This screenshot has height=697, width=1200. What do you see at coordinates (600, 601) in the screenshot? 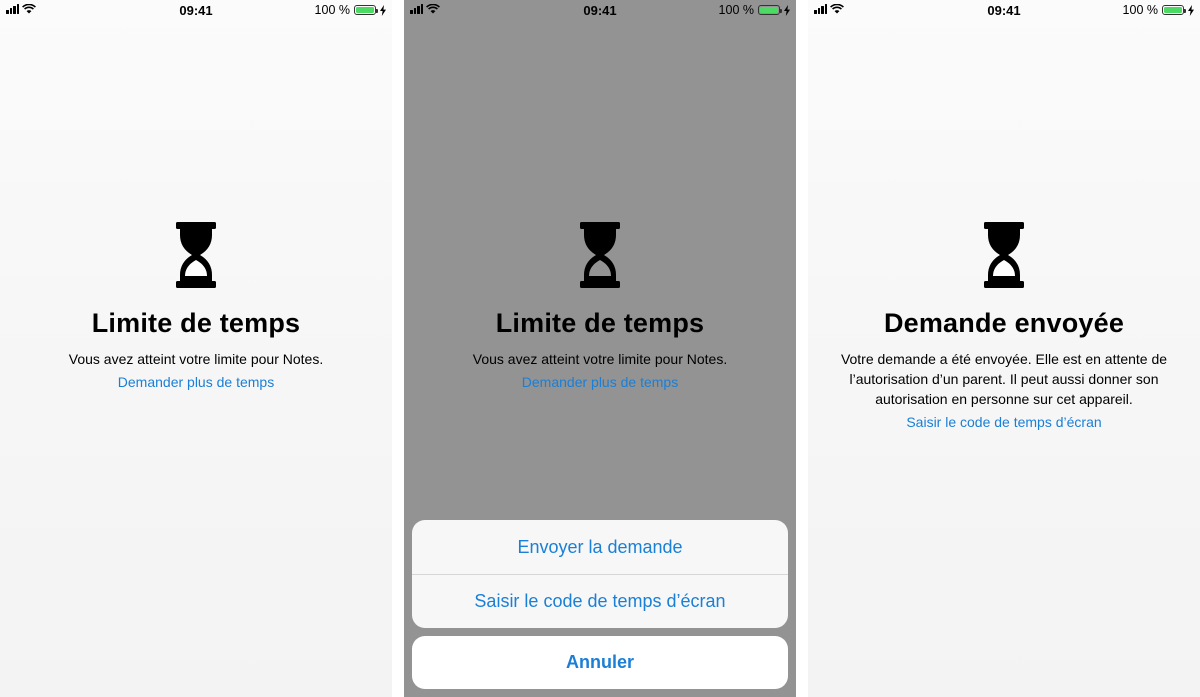
I see `enter-passcode-button: Saisir le code de temps d’écran` at bounding box center [600, 601].